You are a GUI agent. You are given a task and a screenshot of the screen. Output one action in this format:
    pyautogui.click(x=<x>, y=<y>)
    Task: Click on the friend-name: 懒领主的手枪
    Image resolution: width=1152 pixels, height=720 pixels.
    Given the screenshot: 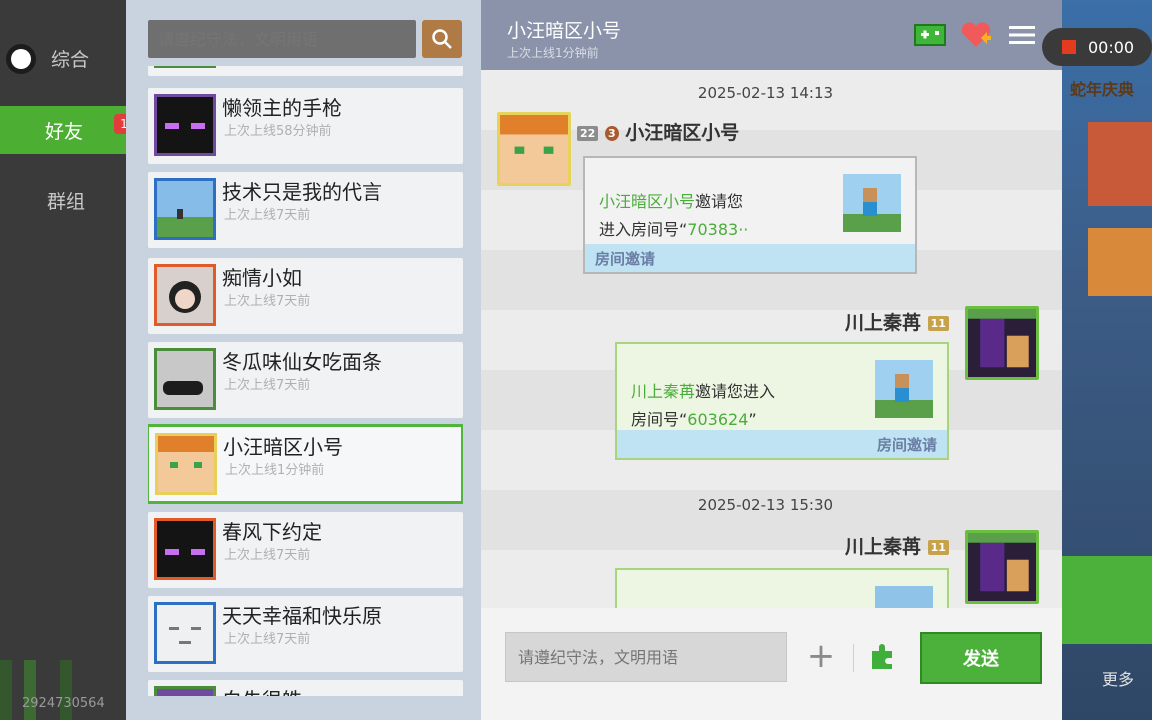 What is the action you would take?
    pyautogui.click(x=282, y=108)
    